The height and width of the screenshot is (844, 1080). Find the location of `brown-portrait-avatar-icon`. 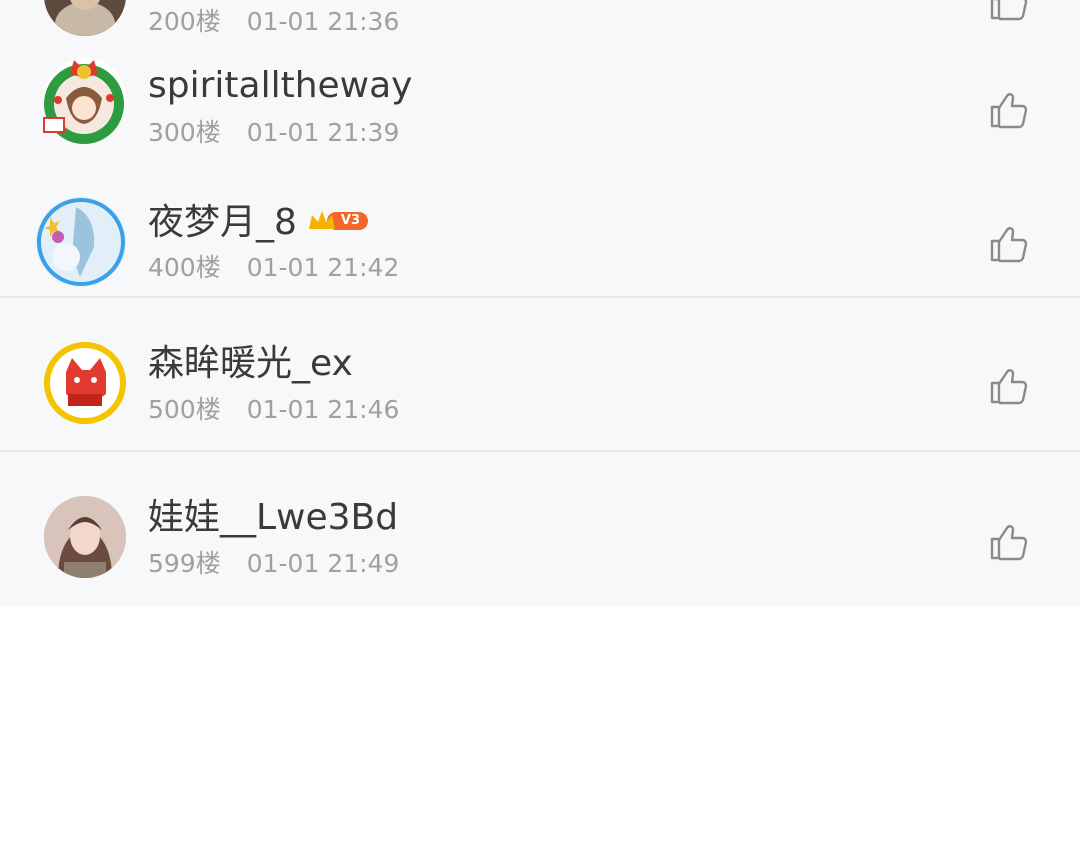

brown-portrait-avatar-icon is located at coordinates (85, 18).